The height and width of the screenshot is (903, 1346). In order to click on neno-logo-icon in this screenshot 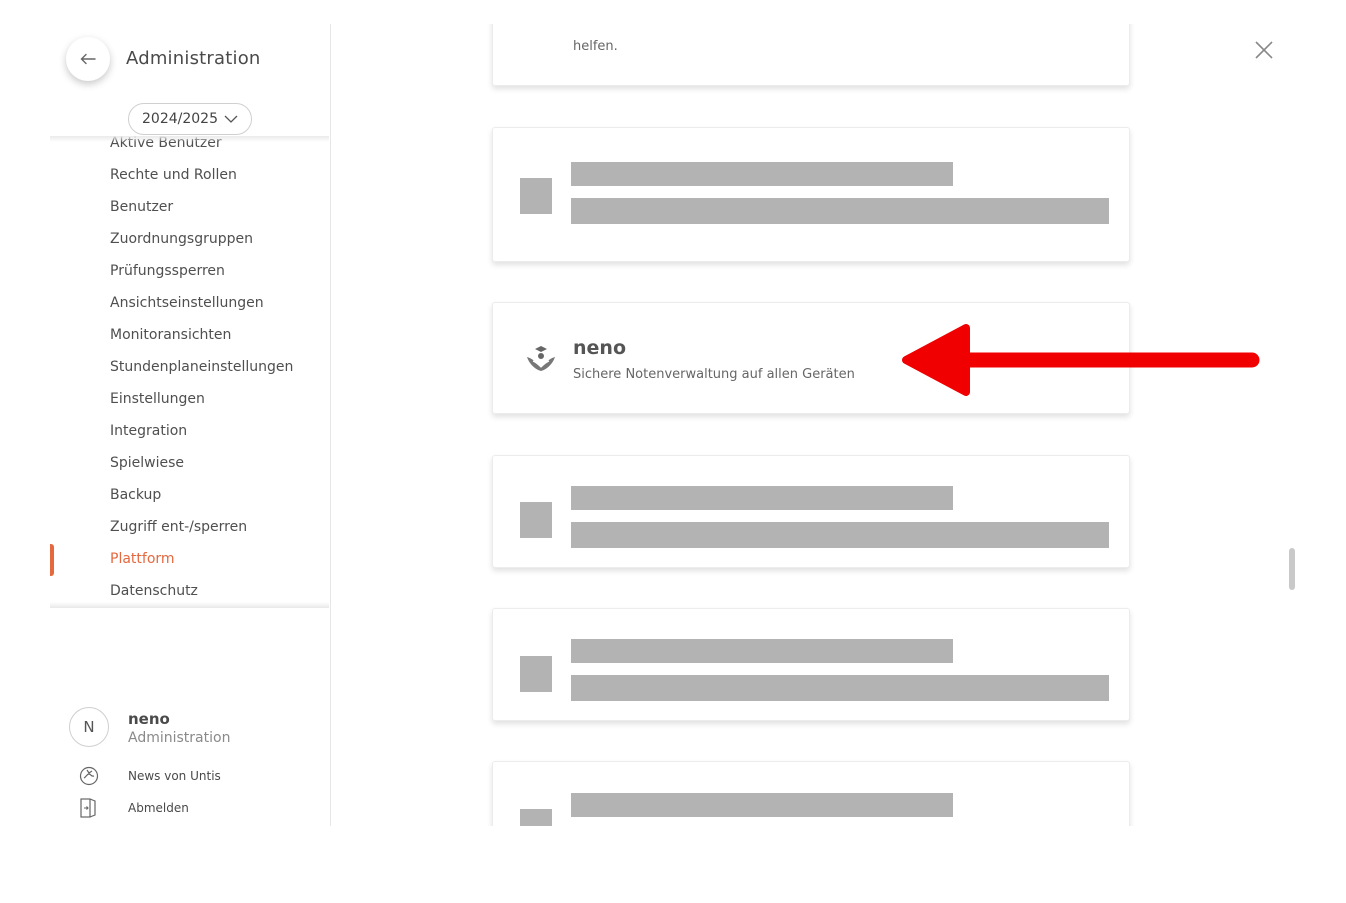, I will do `click(541, 358)`.